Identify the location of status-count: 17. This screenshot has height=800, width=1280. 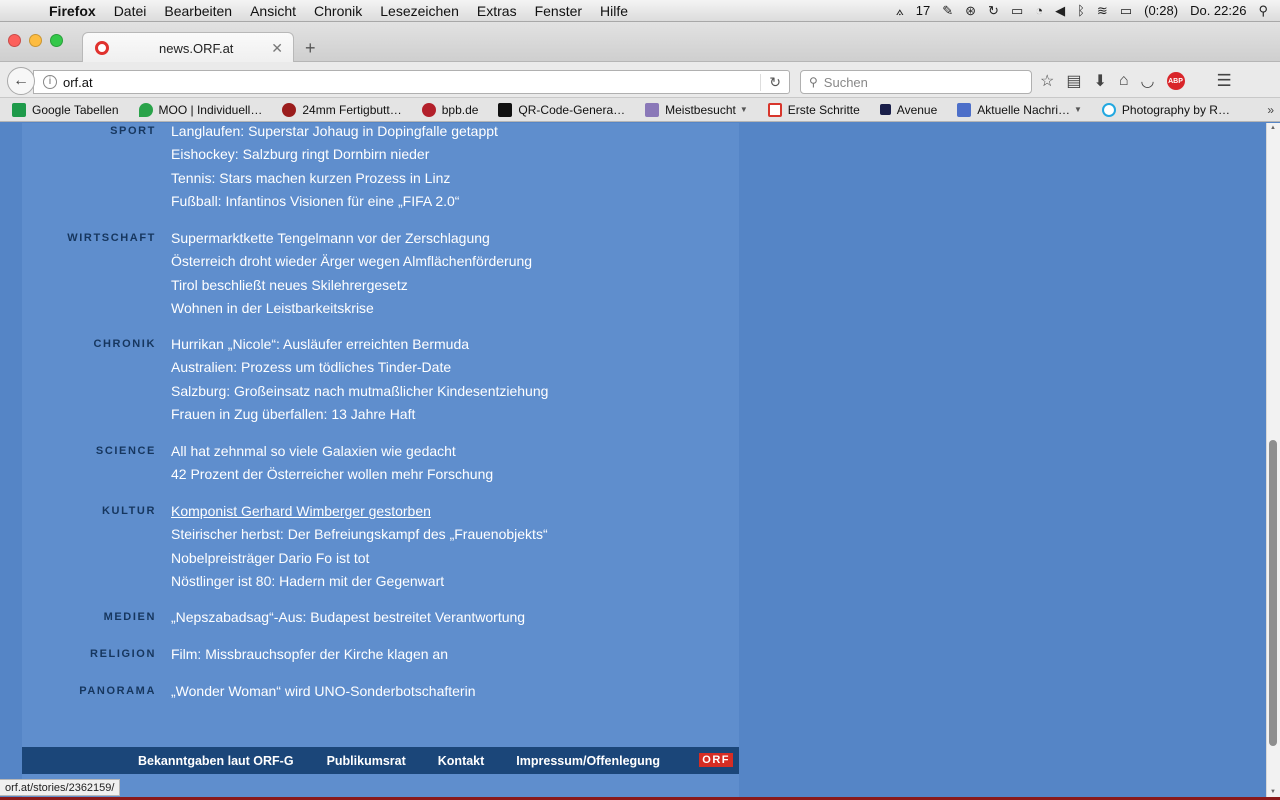
(923, 10).